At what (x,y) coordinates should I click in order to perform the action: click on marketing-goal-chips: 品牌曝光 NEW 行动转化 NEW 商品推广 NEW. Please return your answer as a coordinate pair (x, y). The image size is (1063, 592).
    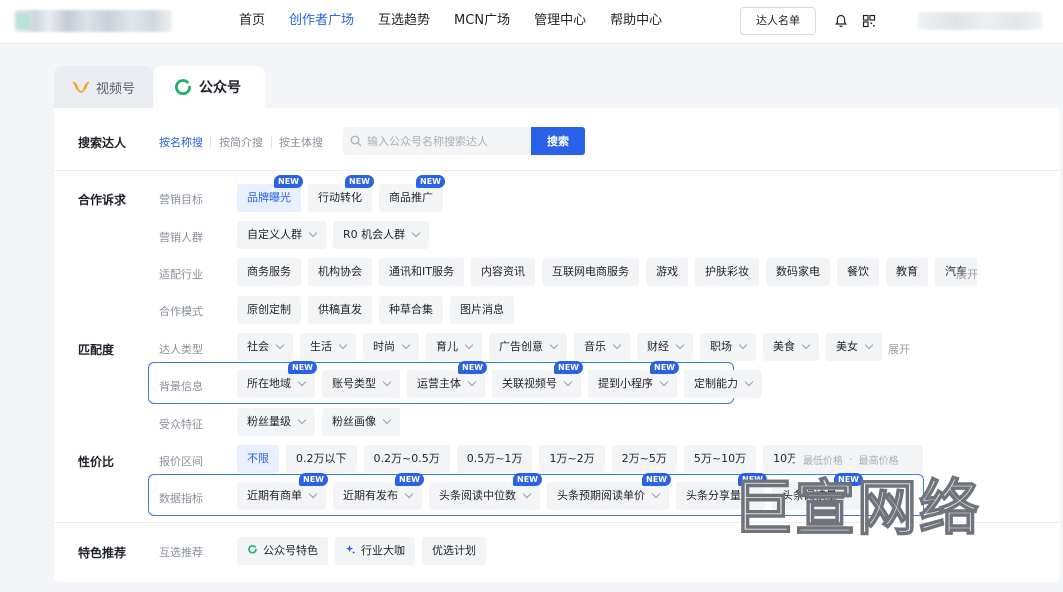
    Looking at the image, I should click on (341, 193).